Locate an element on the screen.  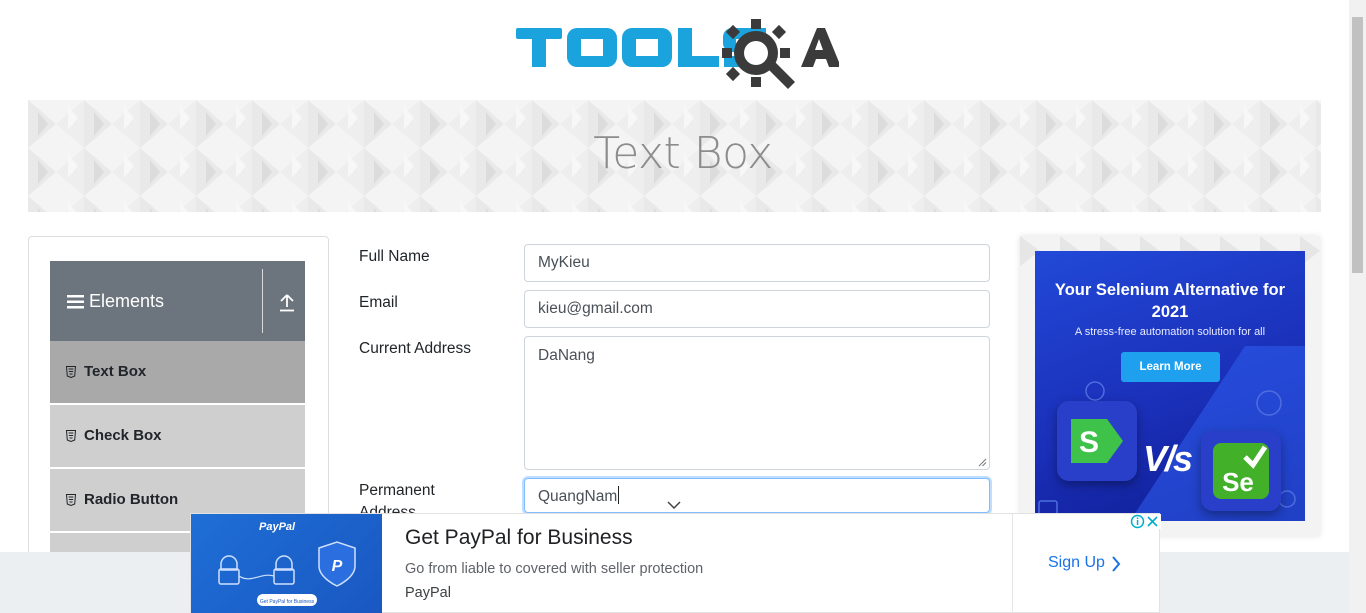
current-address-textarea: DaNang is located at coordinates (757, 403).